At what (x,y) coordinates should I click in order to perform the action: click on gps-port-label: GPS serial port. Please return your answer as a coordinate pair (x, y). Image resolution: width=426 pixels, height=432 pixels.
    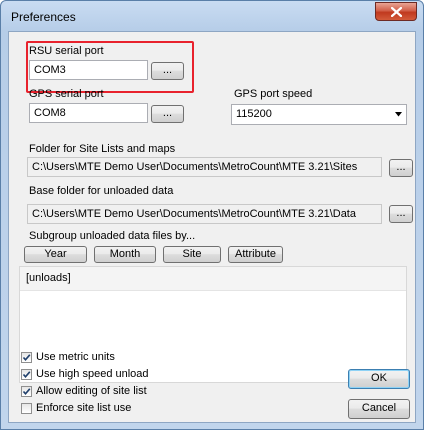
    Looking at the image, I should click on (66, 94).